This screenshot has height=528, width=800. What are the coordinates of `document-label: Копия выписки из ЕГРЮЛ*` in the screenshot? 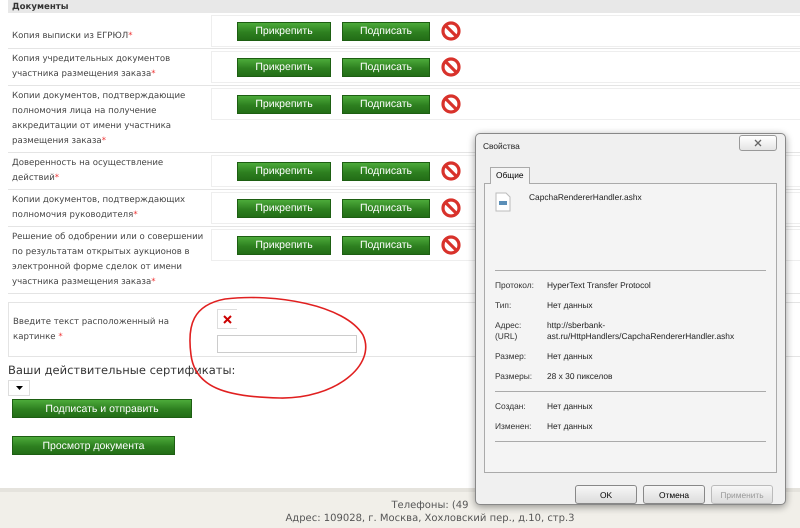 It's located at (72, 36).